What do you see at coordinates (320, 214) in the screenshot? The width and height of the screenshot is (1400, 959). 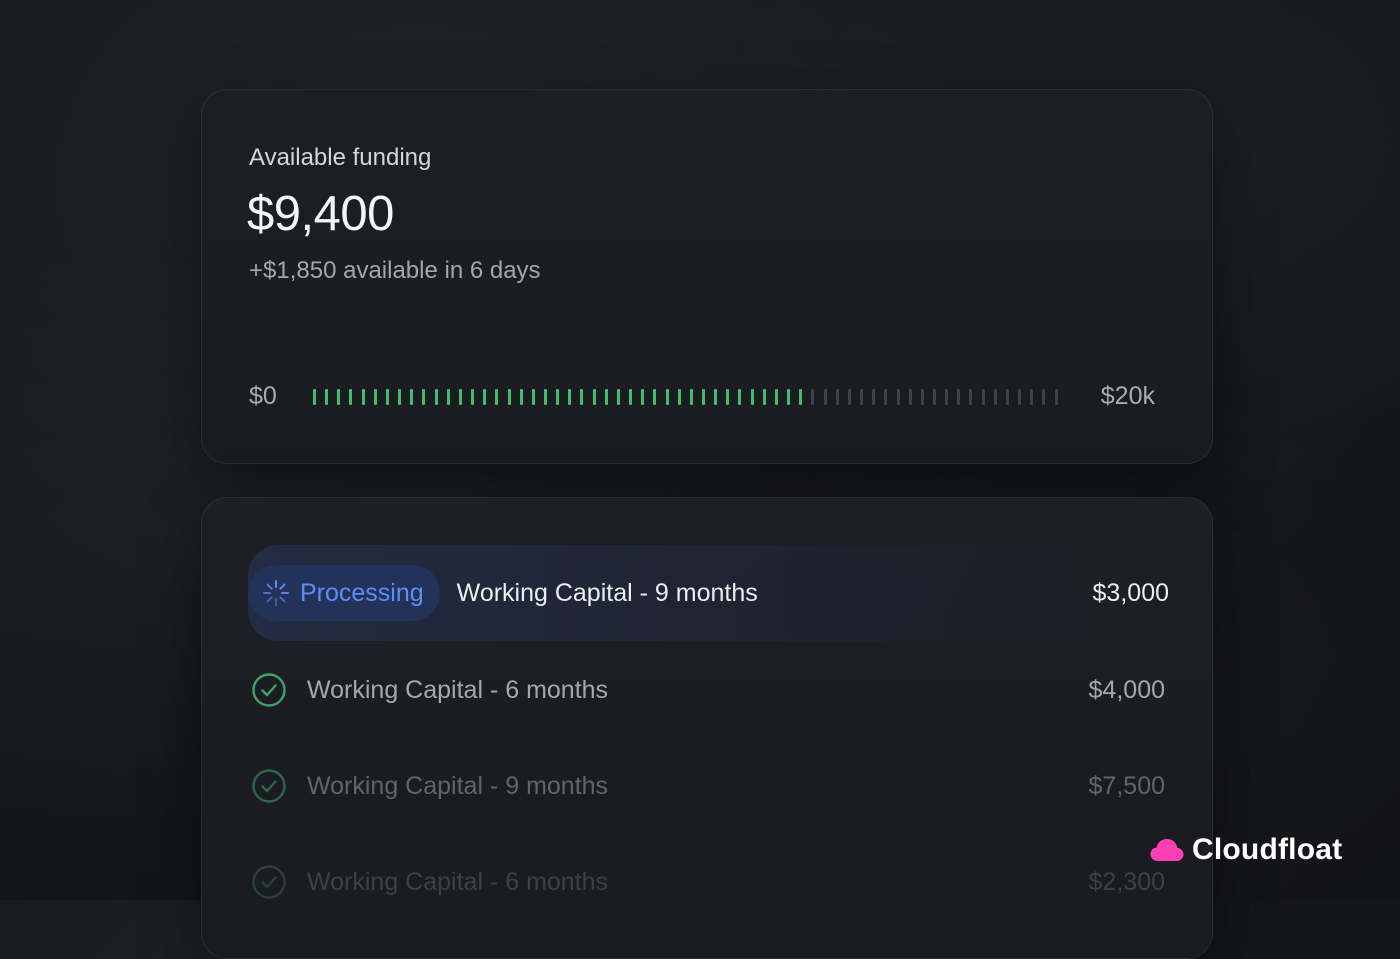 I see `funding-amount: $9,400` at bounding box center [320, 214].